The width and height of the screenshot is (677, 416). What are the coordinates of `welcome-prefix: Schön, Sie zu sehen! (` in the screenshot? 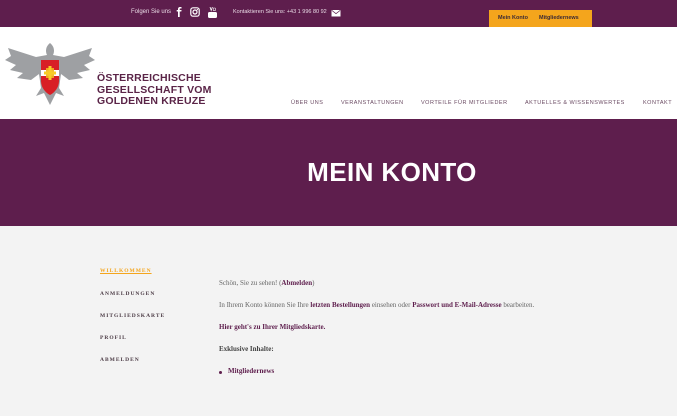 It's located at (250, 283).